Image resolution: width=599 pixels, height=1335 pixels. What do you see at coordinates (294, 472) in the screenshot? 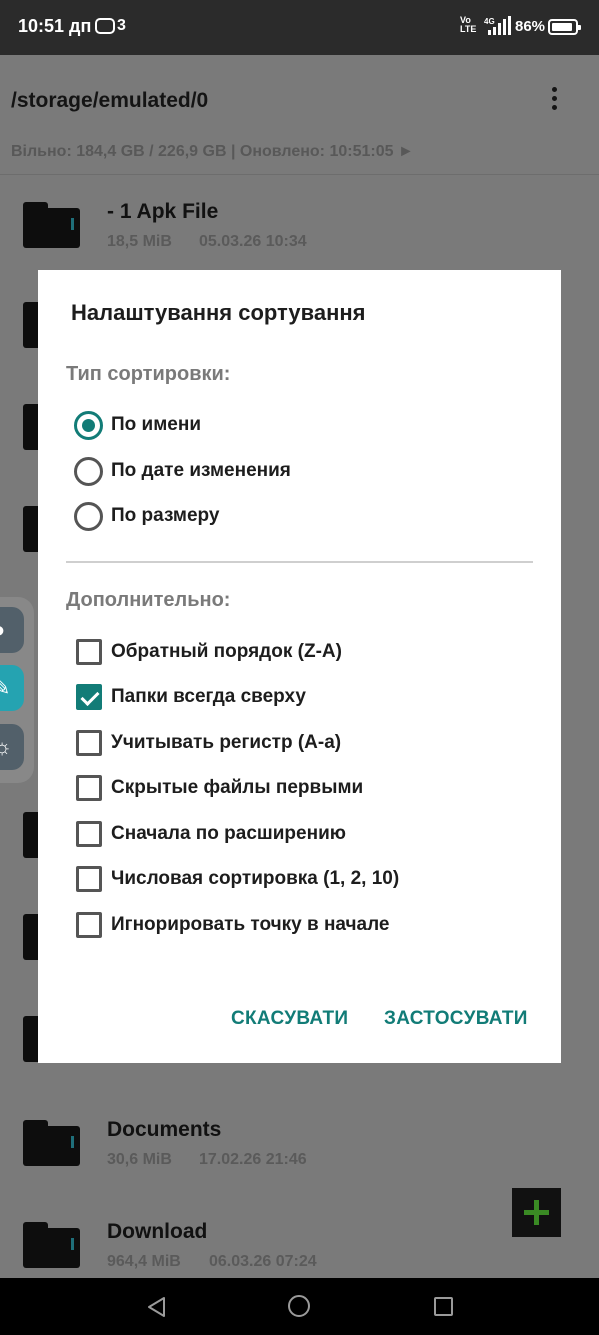
I see `radio-sort-by-date: По дате изменения` at bounding box center [294, 472].